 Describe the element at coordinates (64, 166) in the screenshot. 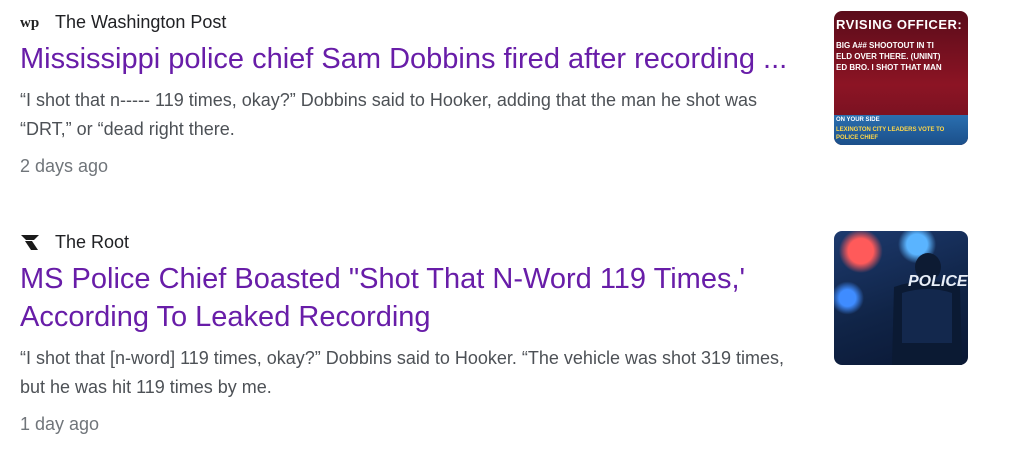

I see `result-age: 2 days ago` at that location.